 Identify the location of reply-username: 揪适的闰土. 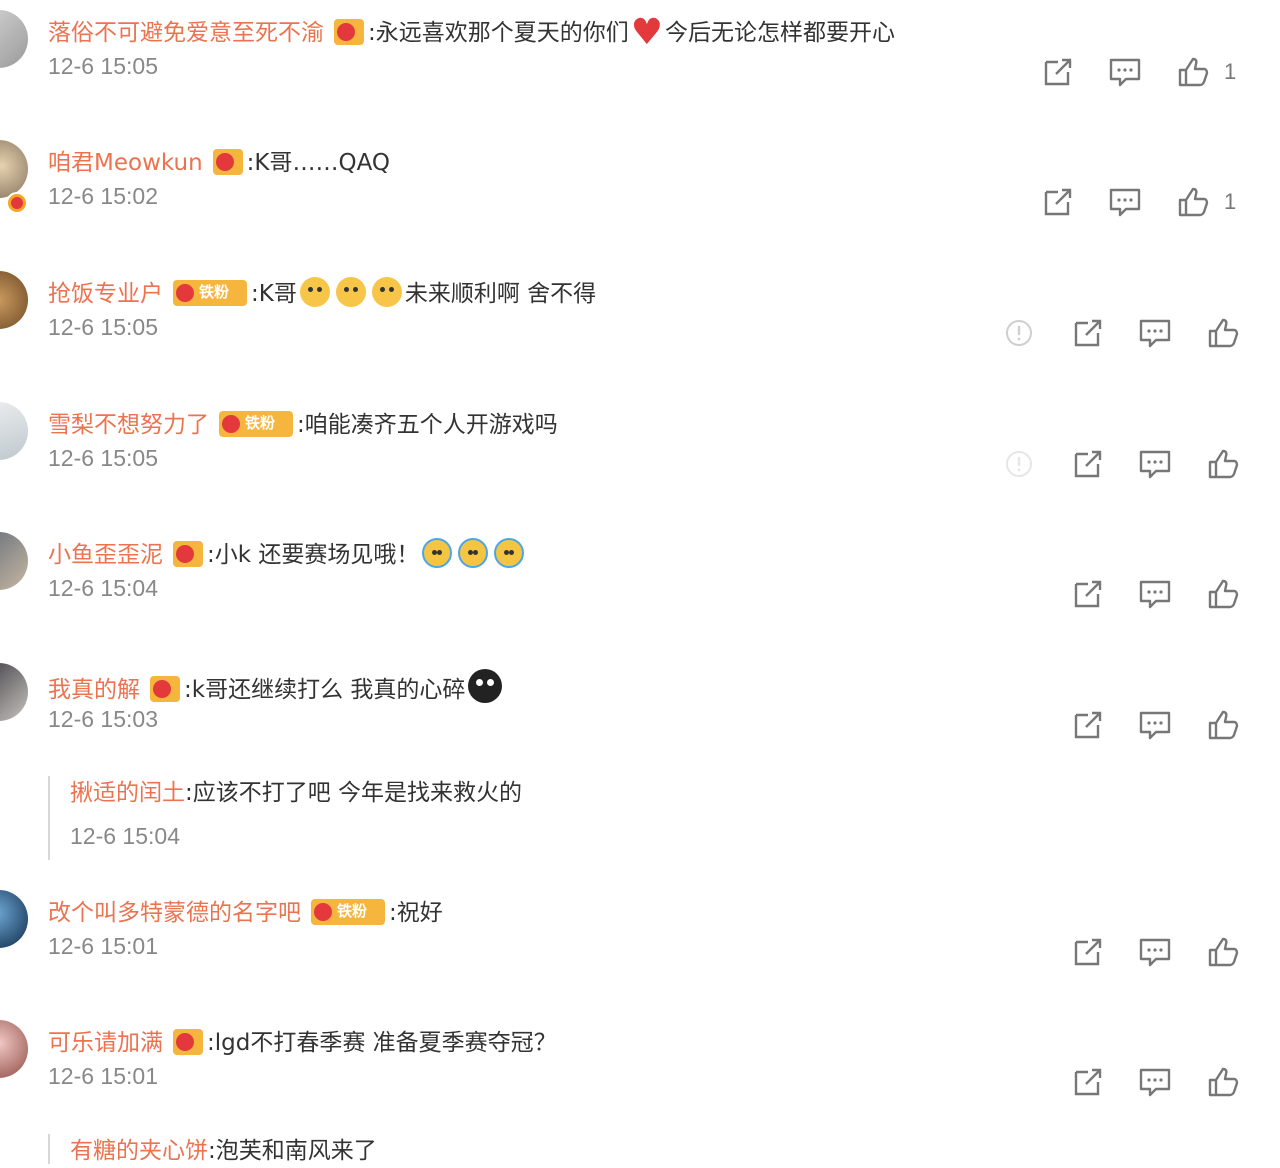
(127, 793).